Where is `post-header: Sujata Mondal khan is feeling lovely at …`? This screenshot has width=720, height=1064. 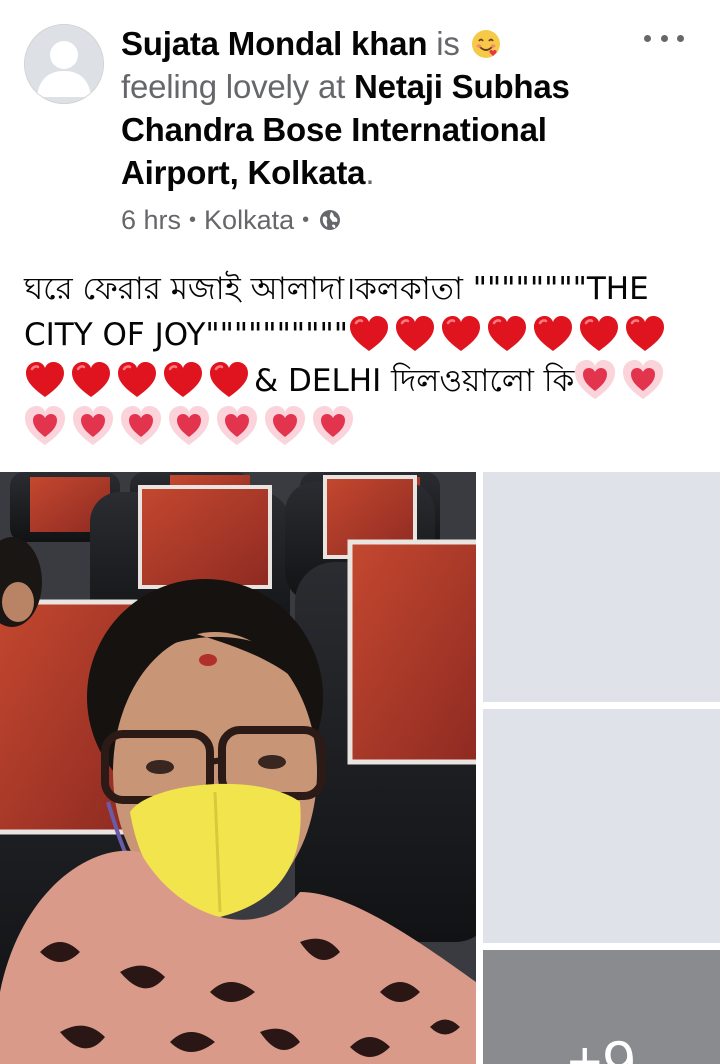
post-header: Sujata Mondal khan is feeling lovely at … is located at coordinates (381, 108).